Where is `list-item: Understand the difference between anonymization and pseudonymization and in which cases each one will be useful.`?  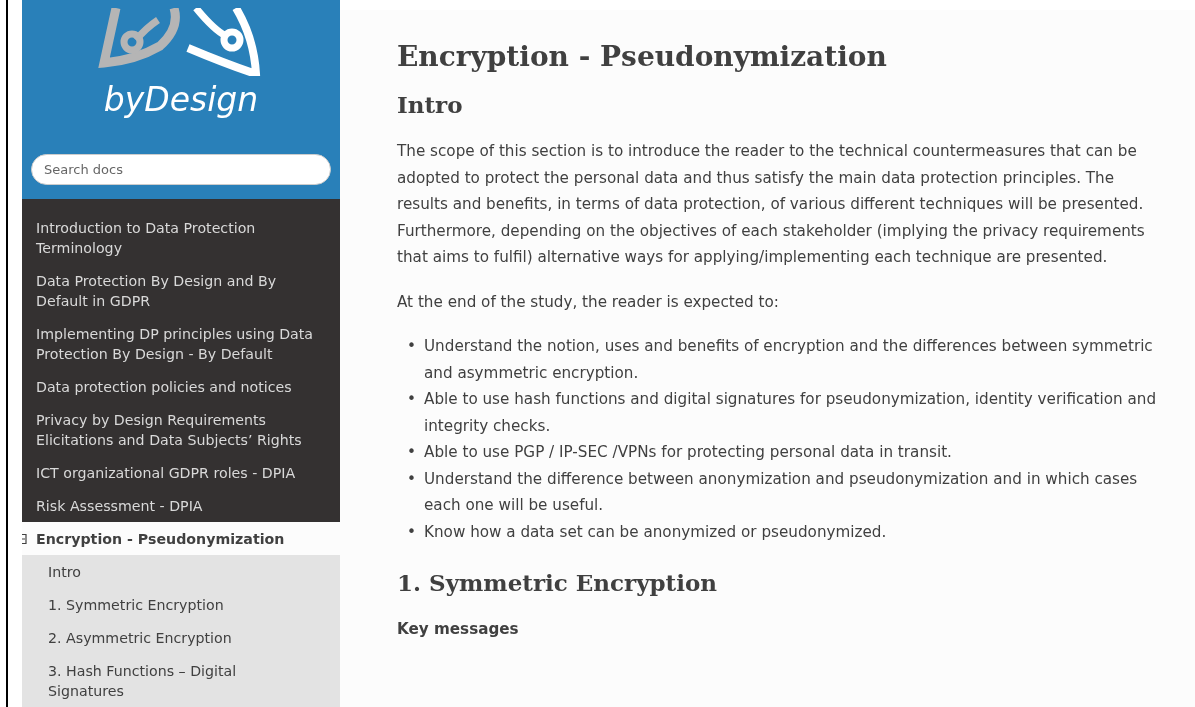
list-item: Understand the difference between anonymization and pseudonymization and in which cases each one will be useful. is located at coordinates (781, 492).